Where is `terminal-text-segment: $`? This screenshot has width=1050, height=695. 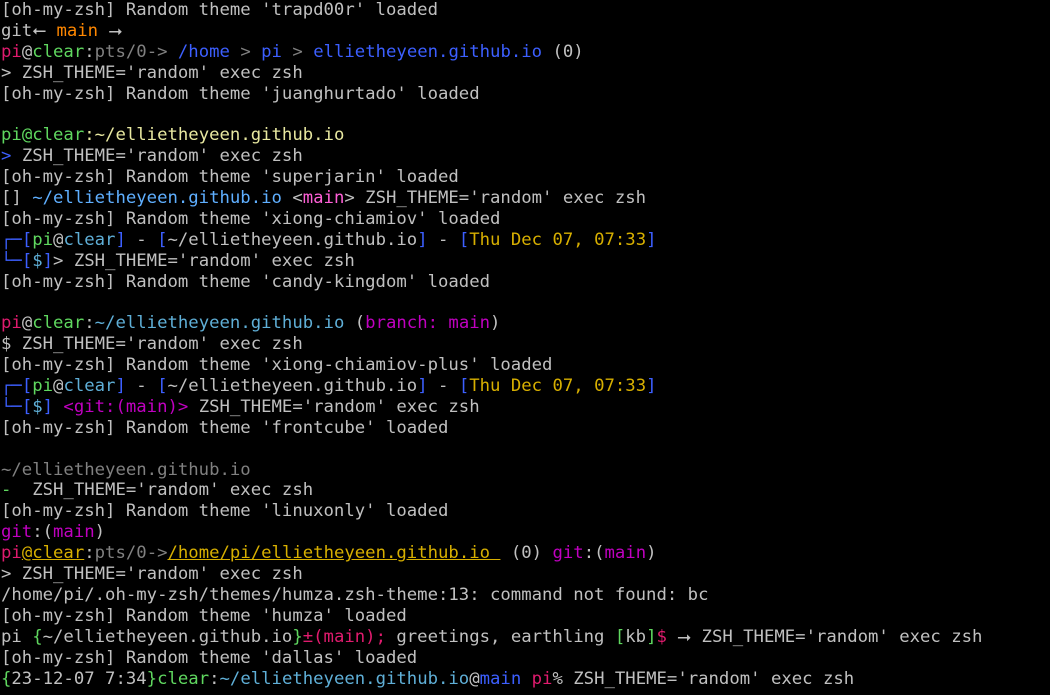 terminal-text-segment: $ is located at coordinates (37, 406).